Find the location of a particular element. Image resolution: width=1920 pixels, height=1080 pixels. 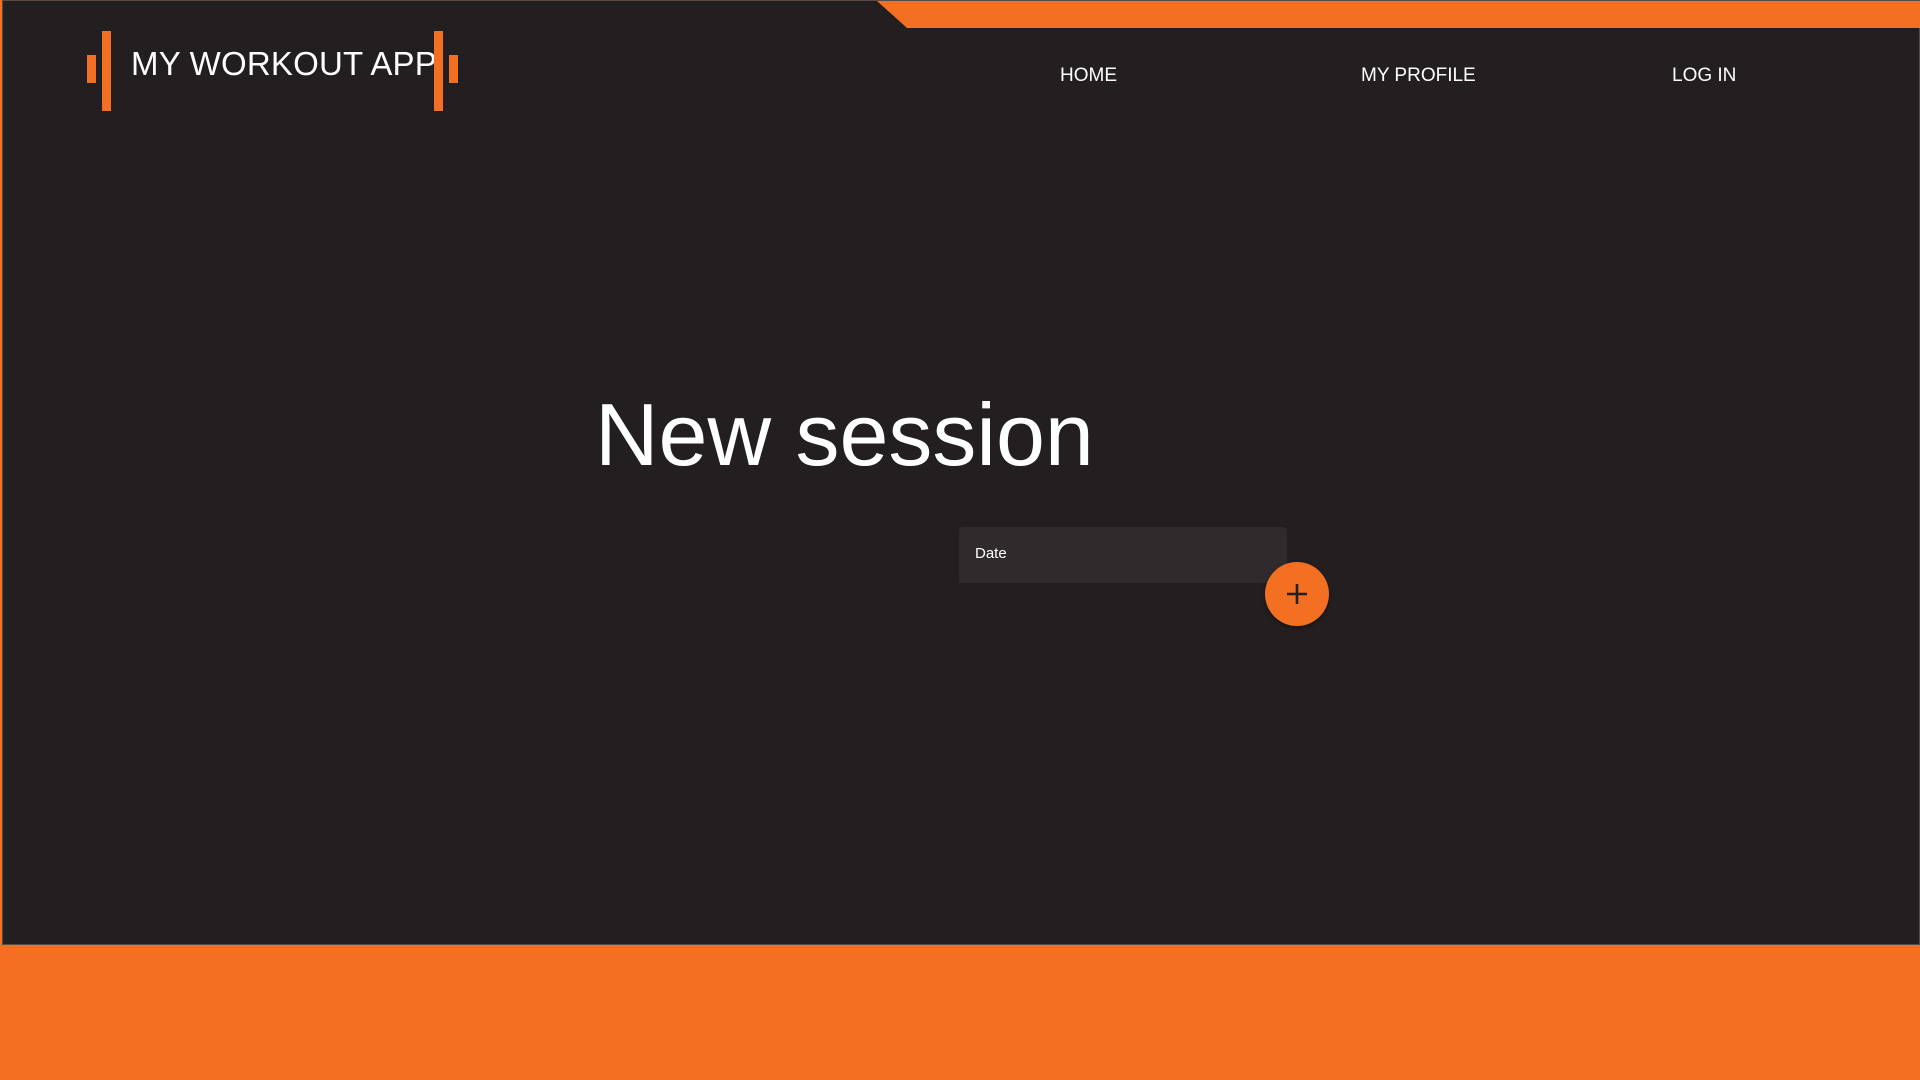

logo-left-short-bar is located at coordinates (91, 69).